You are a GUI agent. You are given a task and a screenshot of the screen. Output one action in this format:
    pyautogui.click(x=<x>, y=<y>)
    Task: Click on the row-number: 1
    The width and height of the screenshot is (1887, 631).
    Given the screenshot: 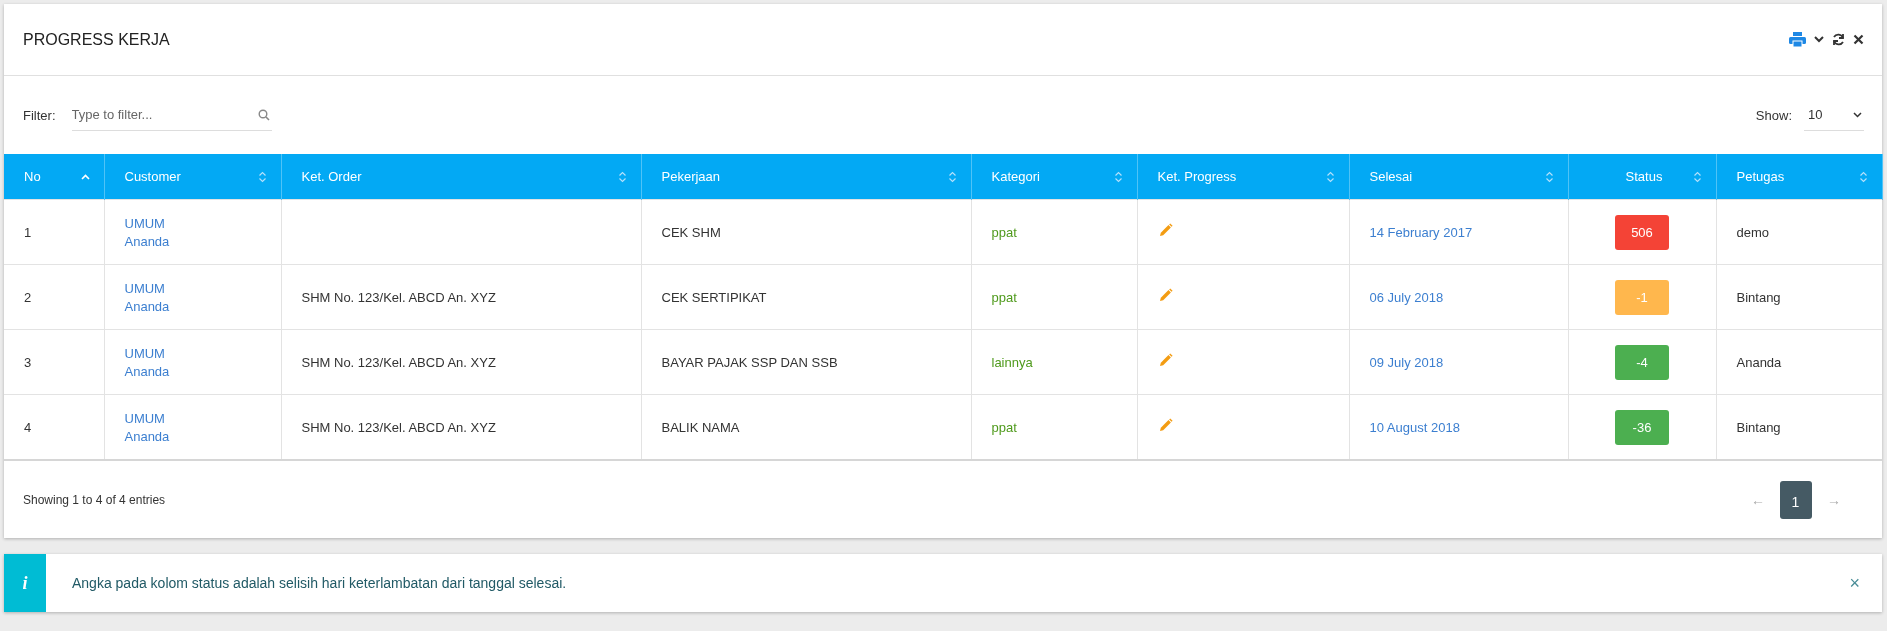 What is the action you would take?
    pyautogui.click(x=28, y=232)
    